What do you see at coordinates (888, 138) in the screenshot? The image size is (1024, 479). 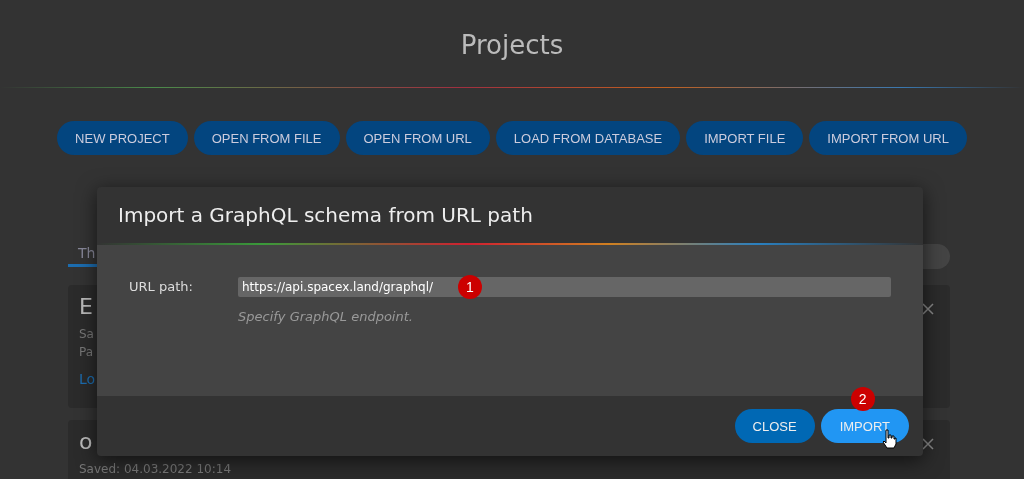 I see `toolbar-button: IMPORT FROM URL` at bounding box center [888, 138].